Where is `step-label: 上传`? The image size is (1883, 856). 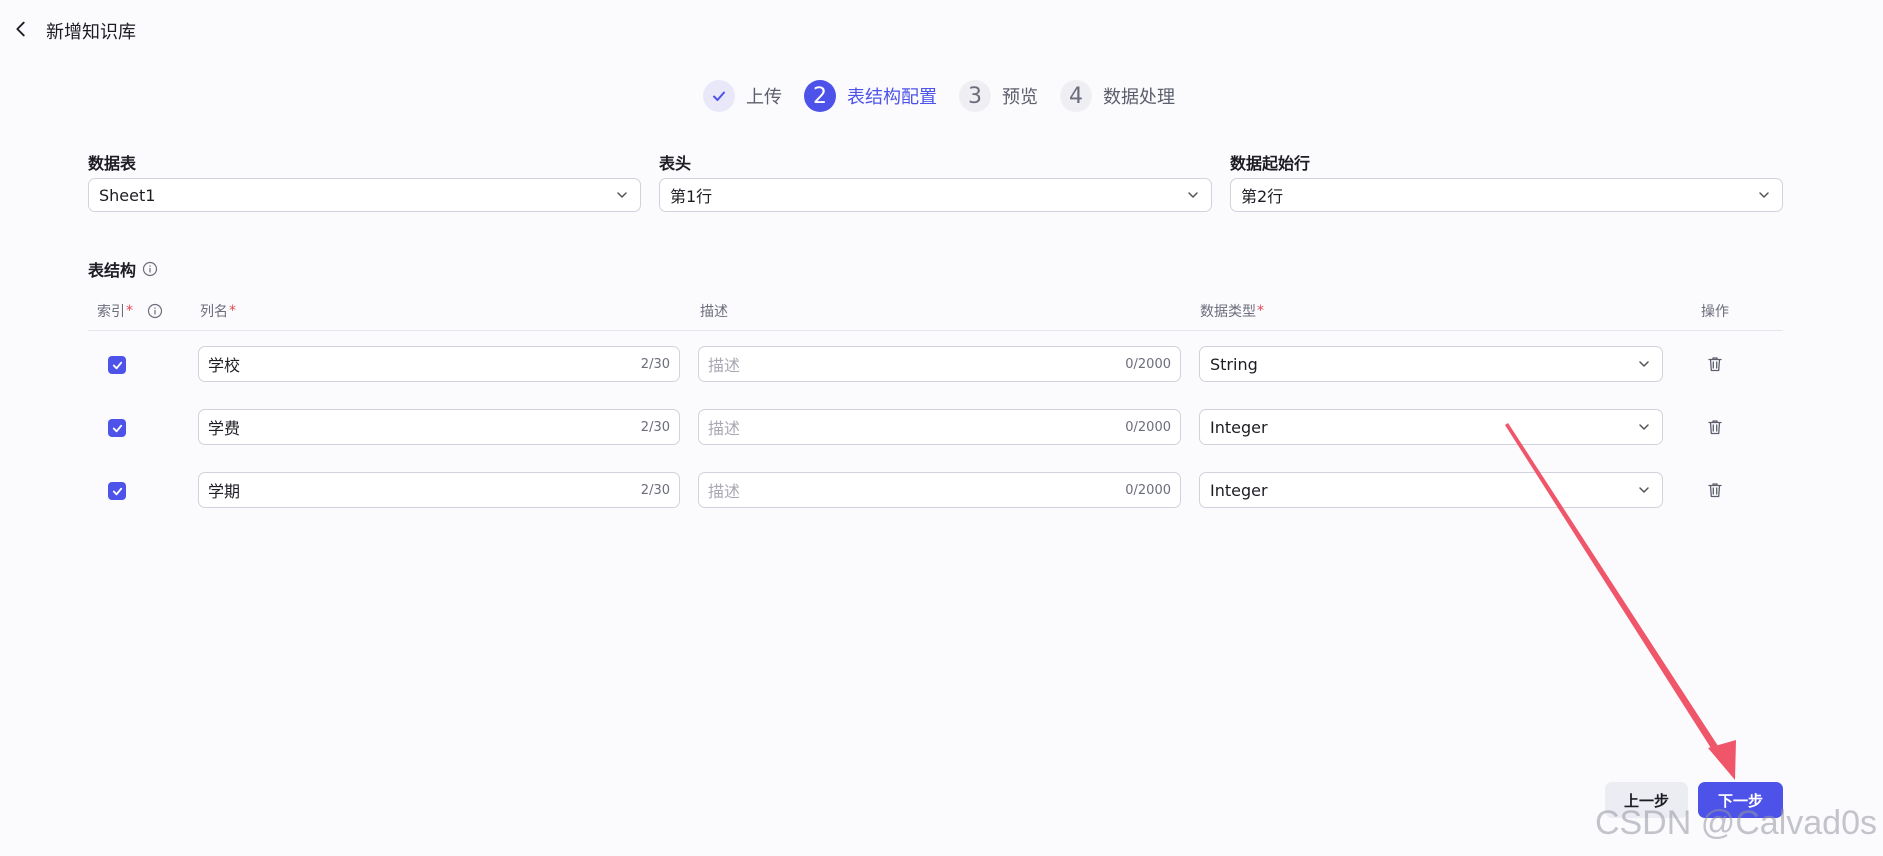
step-label: 上传 is located at coordinates (764, 97).